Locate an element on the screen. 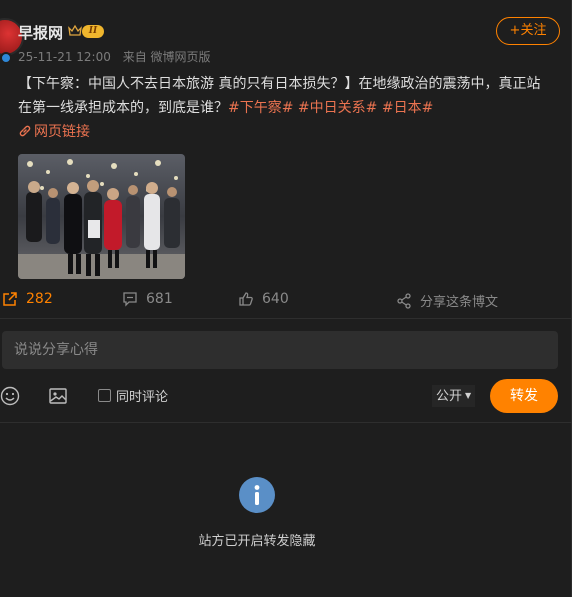  repost-button: 转发 is located at coordinates (524, 396).